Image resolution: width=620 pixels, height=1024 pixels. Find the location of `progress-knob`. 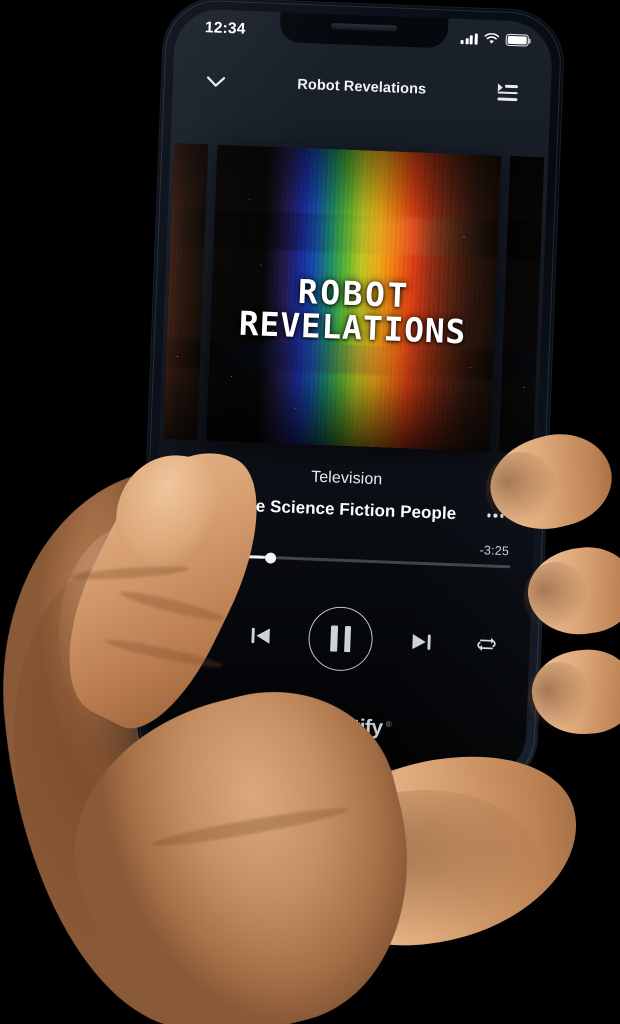

progress-knob is located at coordinates (270, 557).